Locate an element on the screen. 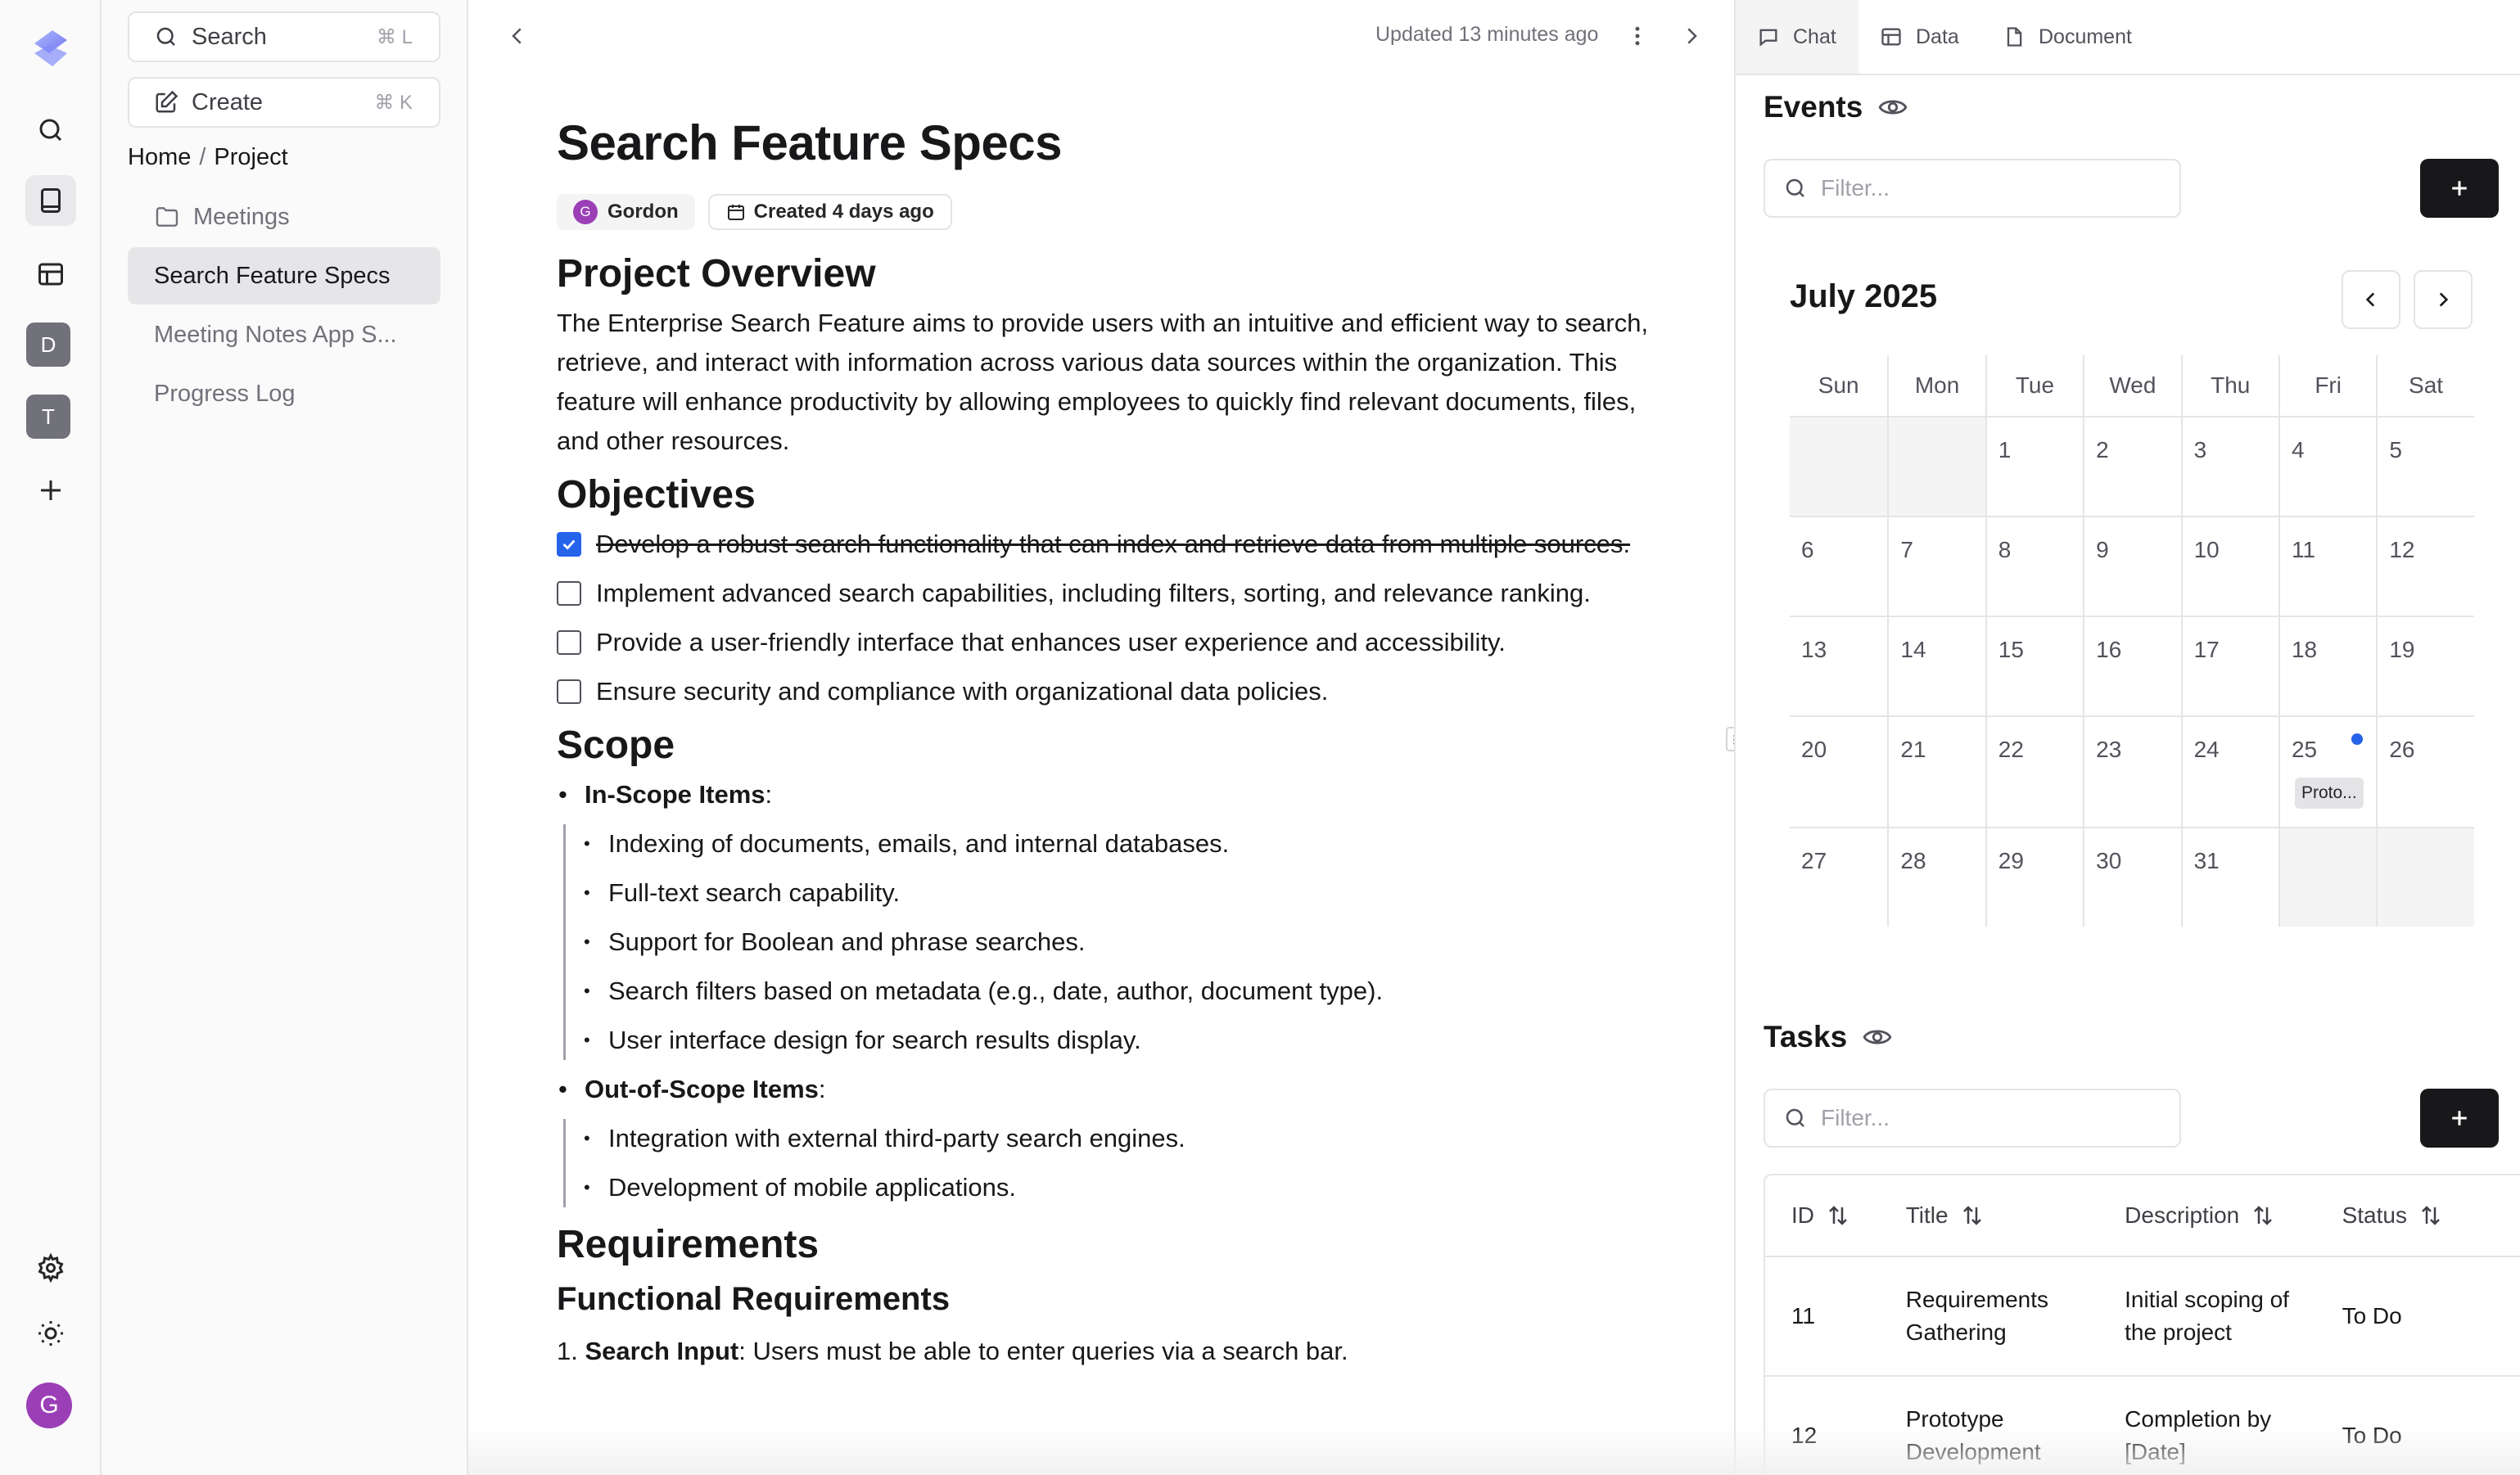 The image size is (2520, 1475). table-header: ID Title Description Status is located at coordinates (2142, 1216).